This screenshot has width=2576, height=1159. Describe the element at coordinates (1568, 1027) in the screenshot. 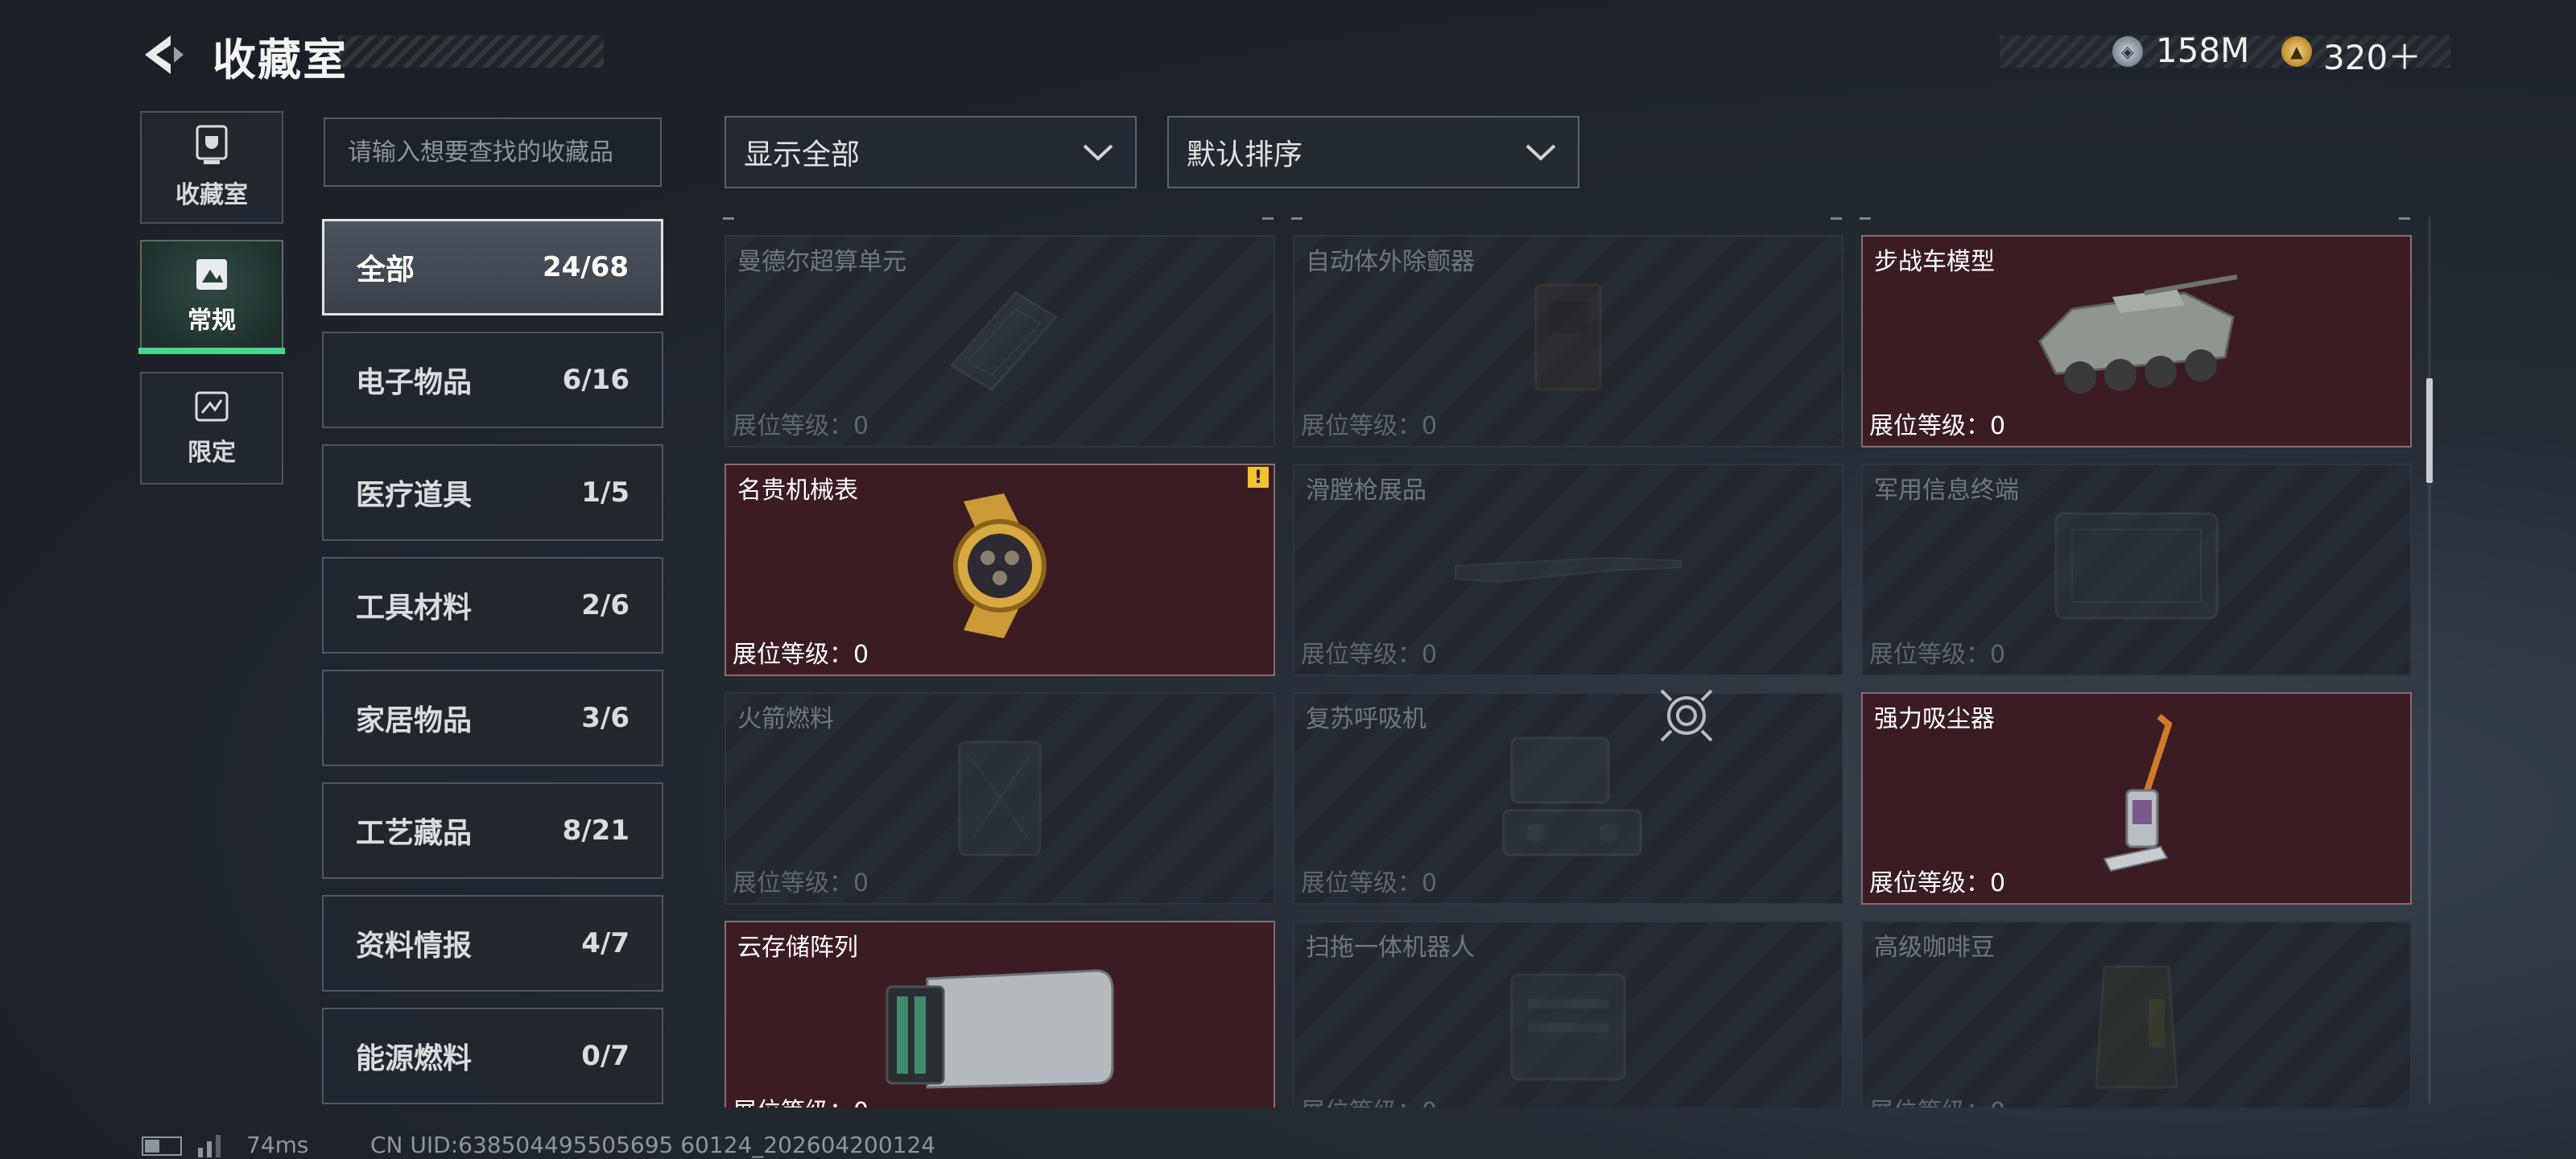

I see `mop-robot-icon` at that location.